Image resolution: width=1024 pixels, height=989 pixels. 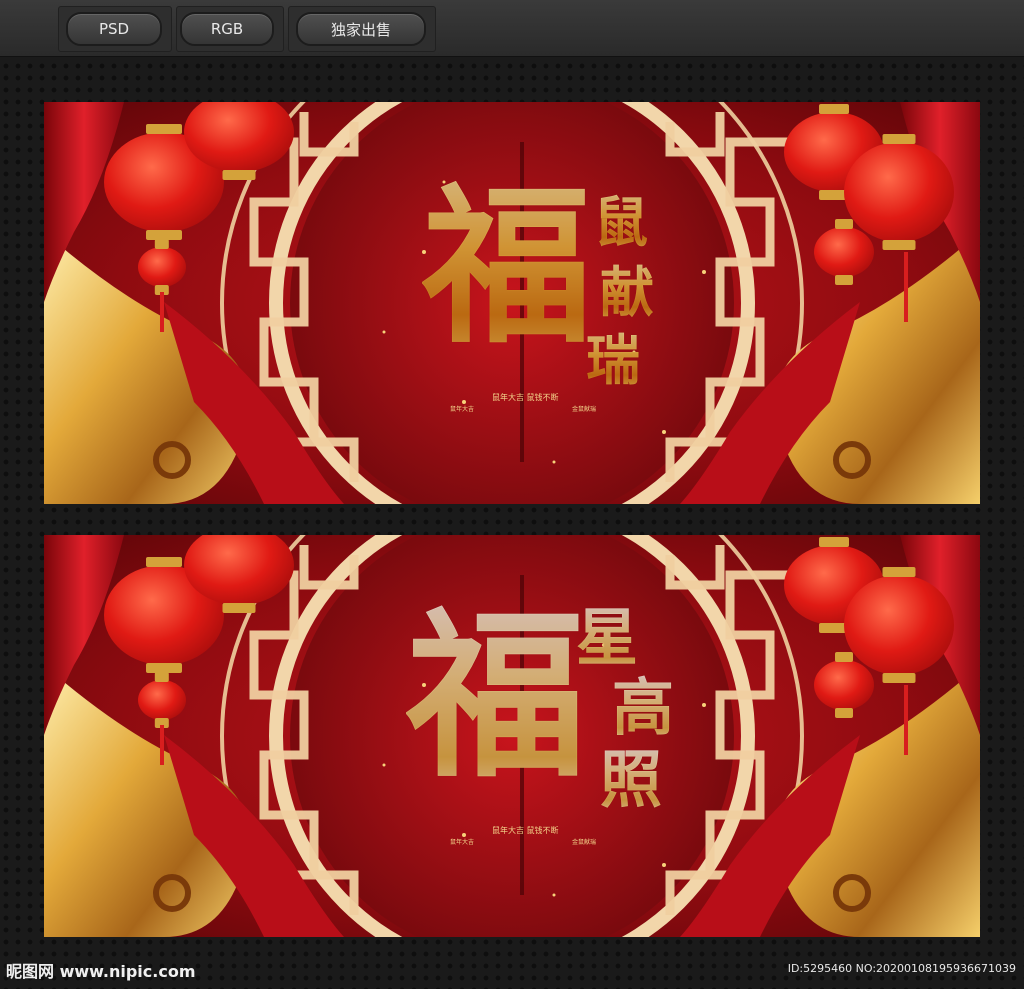 What do you see at coordinates (607, 637) in the screenshot?
I see `side-char-1: 星` at bounding box center [607, 637].